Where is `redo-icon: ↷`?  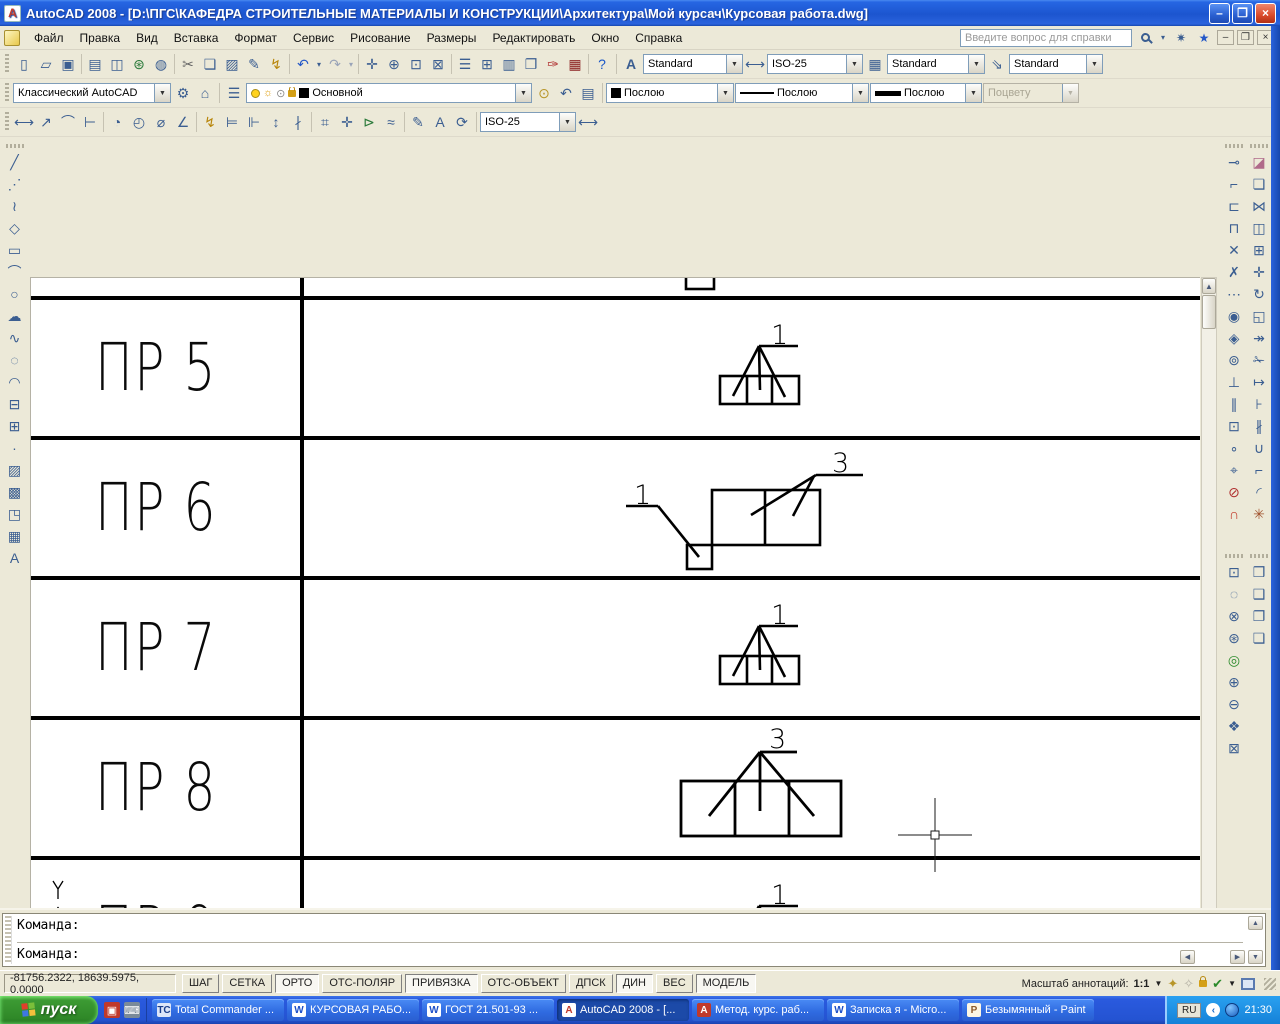 redo-icon: ↷ is located at coordinates (335, 64).